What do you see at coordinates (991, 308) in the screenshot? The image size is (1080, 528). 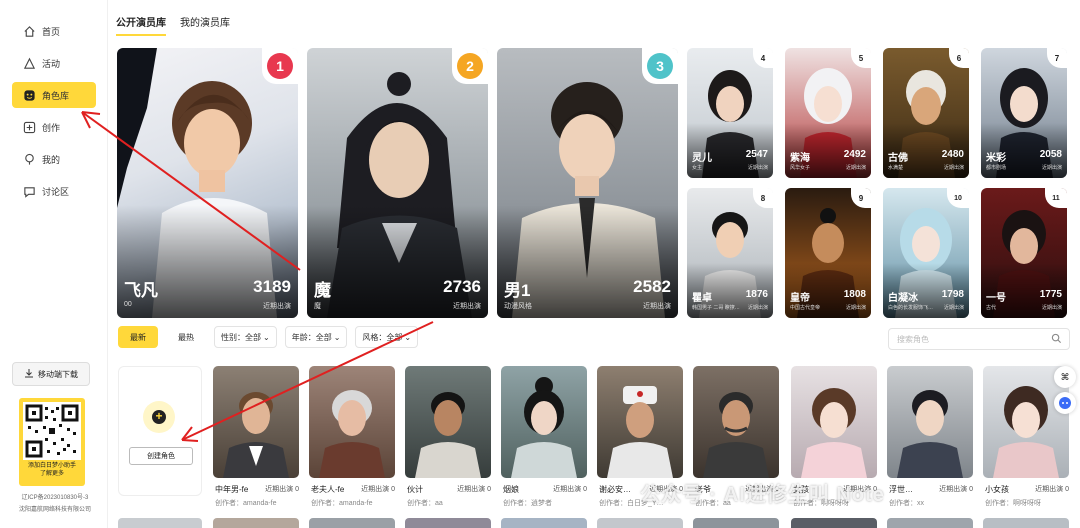 I see `actor-tag: 古代` at bounding box center [991, 308].